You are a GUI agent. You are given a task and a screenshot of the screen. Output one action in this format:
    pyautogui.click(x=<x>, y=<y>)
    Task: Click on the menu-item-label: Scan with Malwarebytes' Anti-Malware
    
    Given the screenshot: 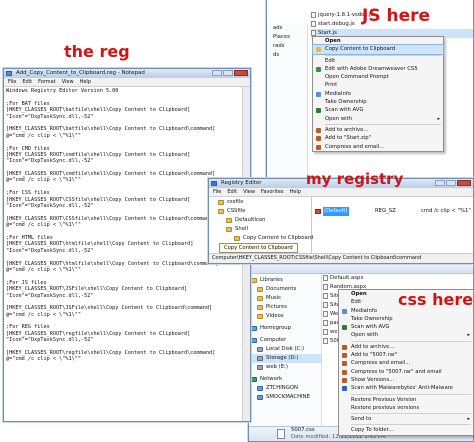 What is the action you would take?
    pyautogui.click(x=402, y=388)
    